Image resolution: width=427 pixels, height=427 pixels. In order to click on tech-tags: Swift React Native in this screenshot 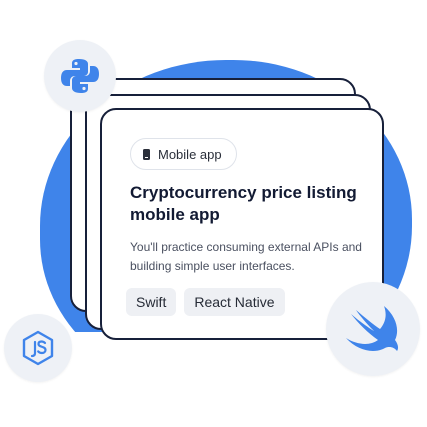, I will do `click(205, 302)`.